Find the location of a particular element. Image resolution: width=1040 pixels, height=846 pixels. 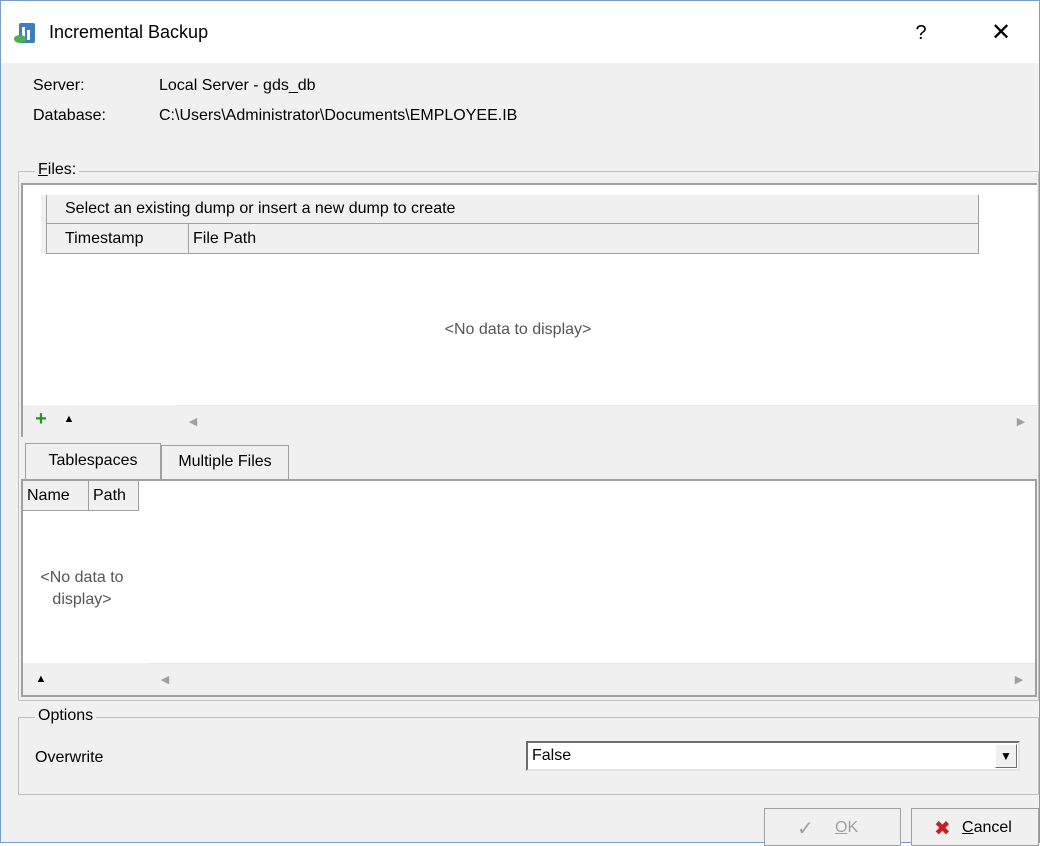

server-value: Local Server - gds_db is located at coordinates (237, 85).